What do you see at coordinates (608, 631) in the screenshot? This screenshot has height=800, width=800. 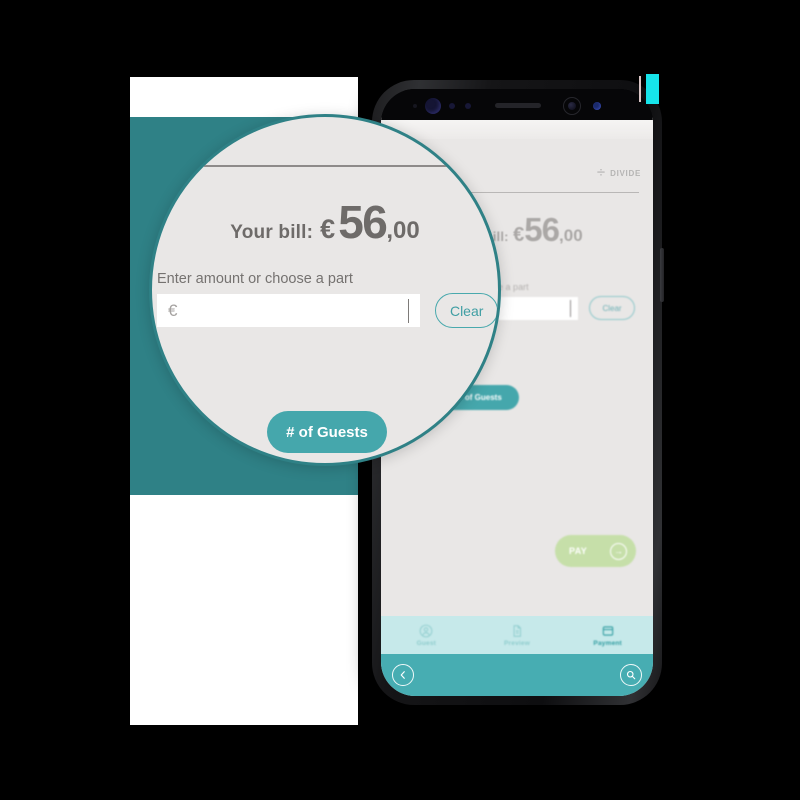 I see `card-icon` at bounding box center [608, 631].